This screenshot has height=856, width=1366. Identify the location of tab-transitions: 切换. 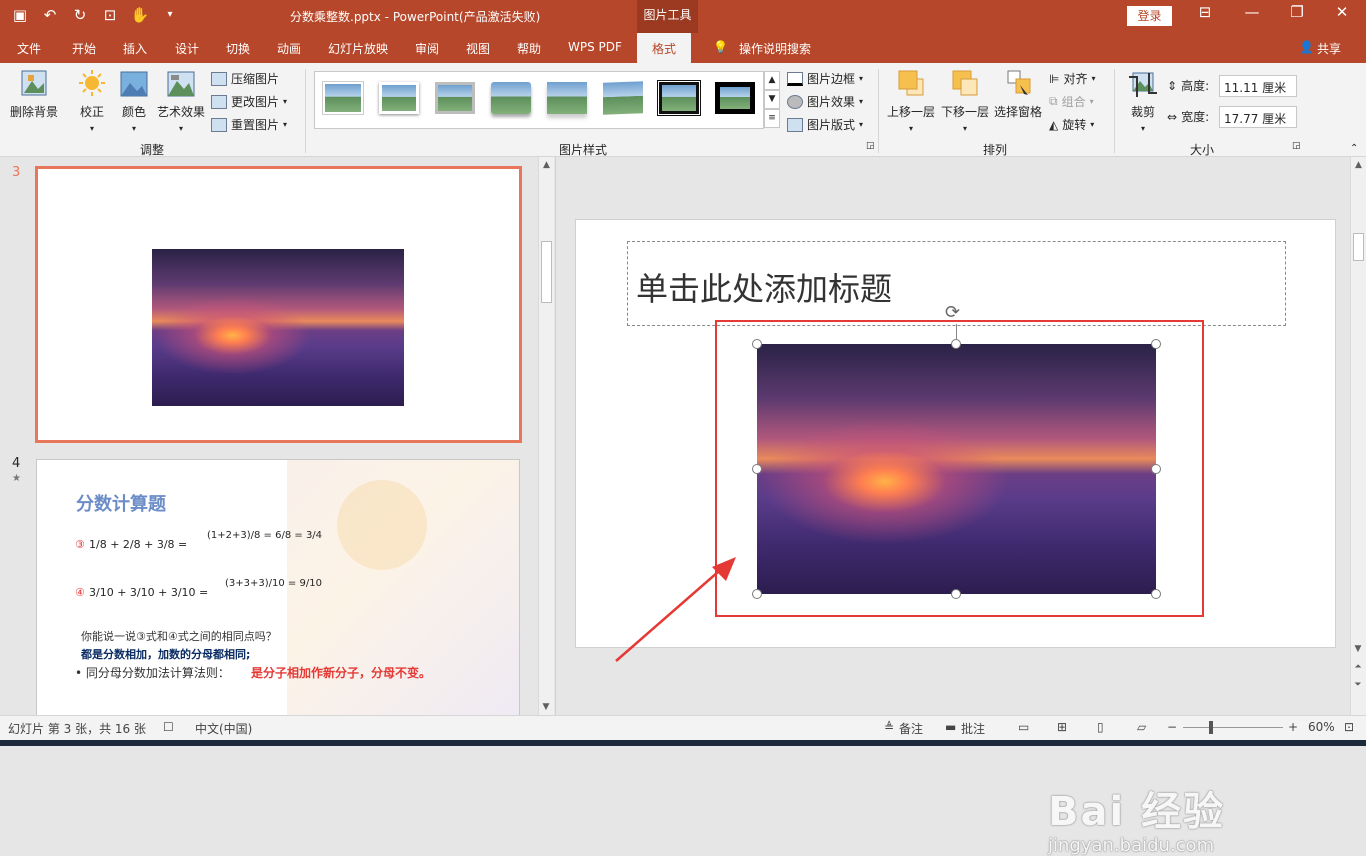
(238, 48).